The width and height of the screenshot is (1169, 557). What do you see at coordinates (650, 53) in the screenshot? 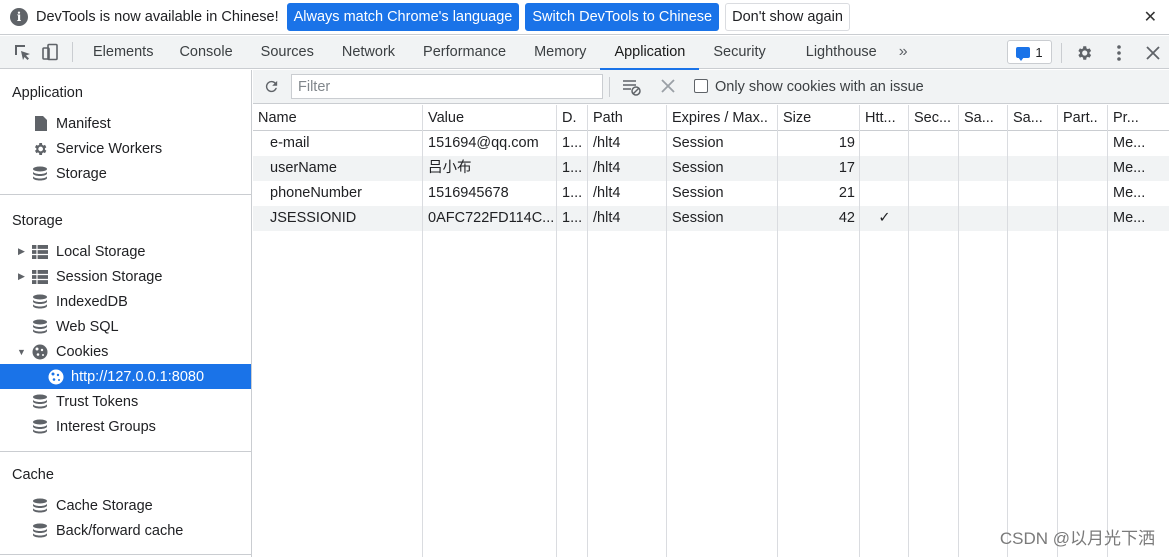
I see `tab-application: Application` at bounding box center [650, 53].